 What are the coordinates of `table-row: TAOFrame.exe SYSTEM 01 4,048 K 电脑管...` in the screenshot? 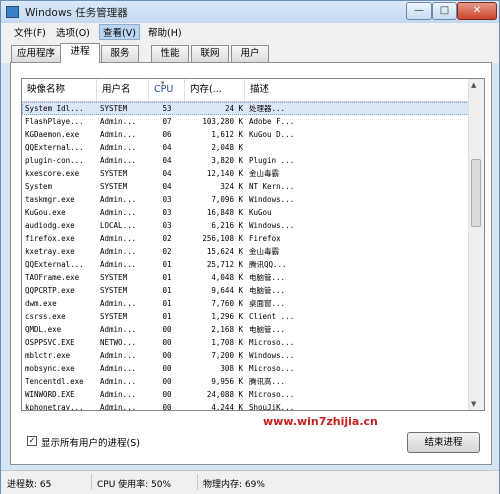 It's located at (245, 277).